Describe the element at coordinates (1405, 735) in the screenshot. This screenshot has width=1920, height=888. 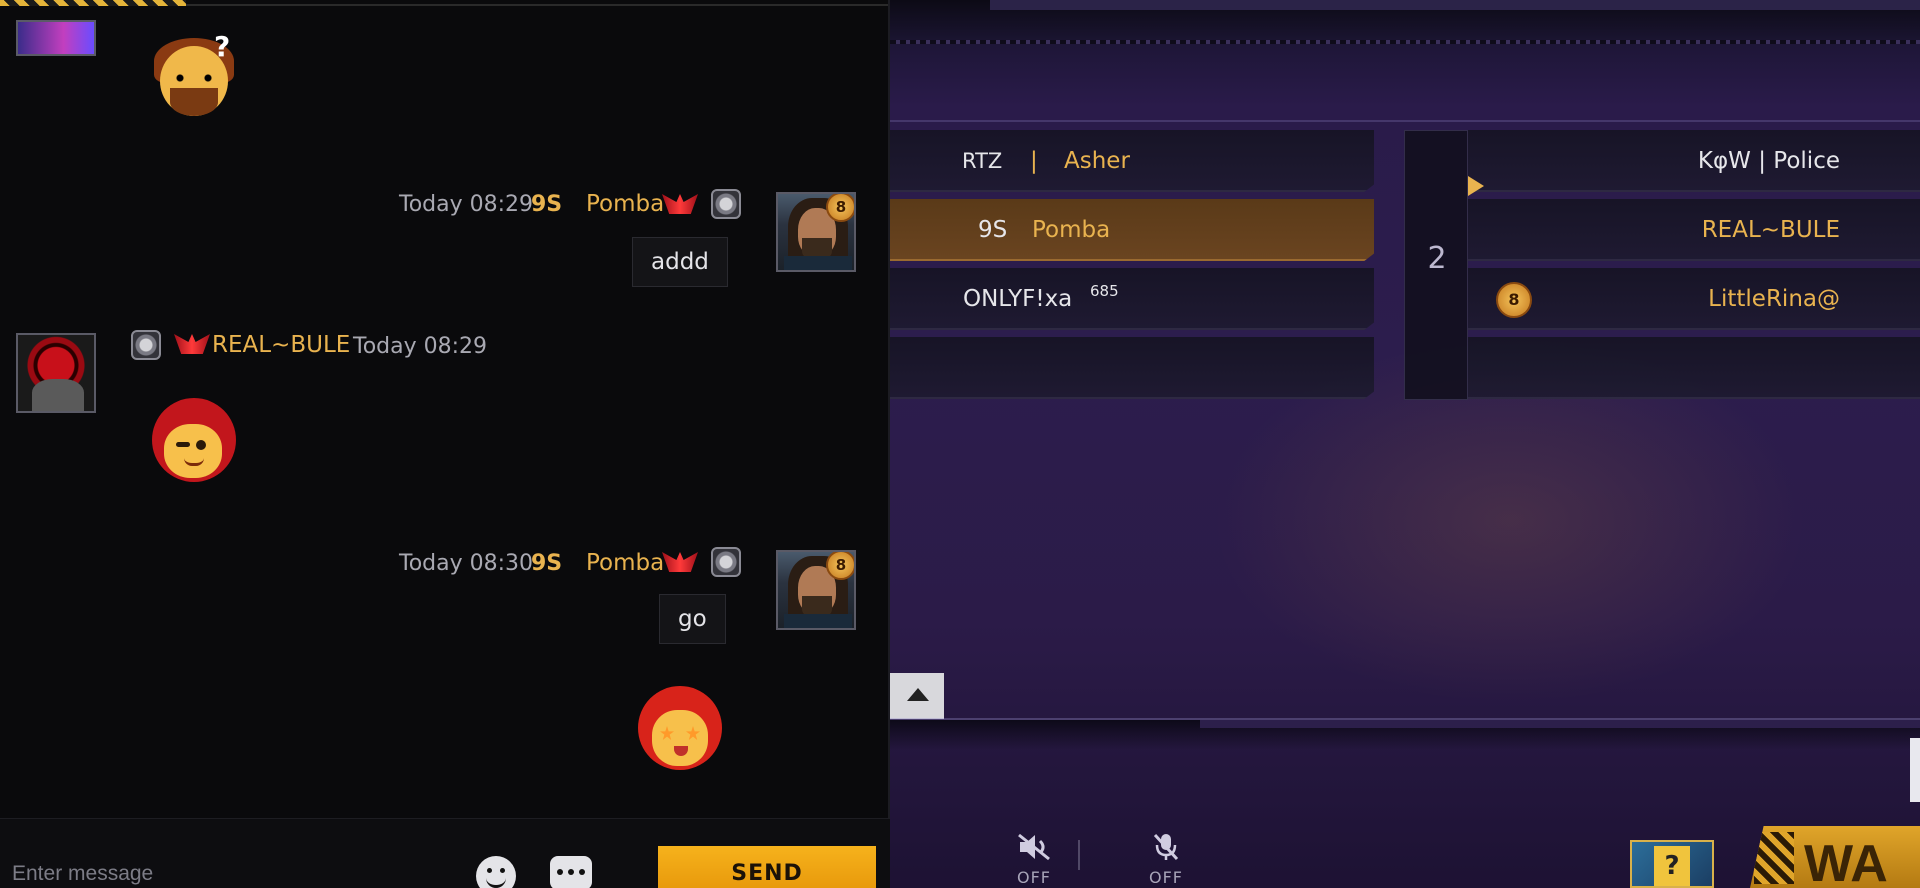
I see `bottom-shade` at that location.